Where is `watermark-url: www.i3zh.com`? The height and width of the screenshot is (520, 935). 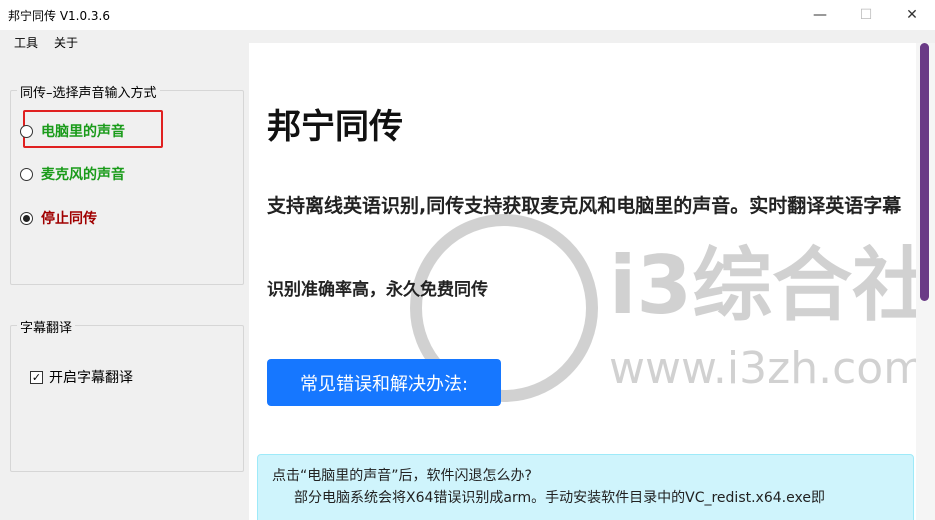 watermark-url: www.i3zh.com is located at coordinates (767, 368).